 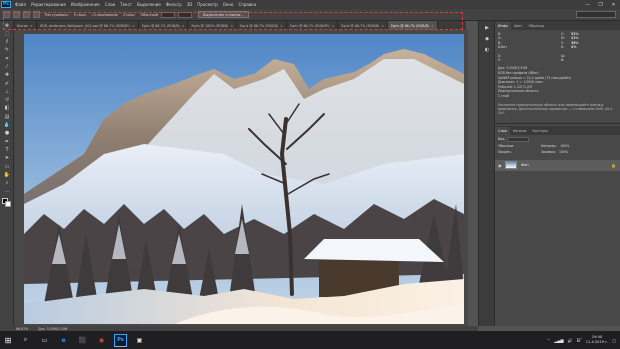 What do you see at coordinates (44, 340) in the screenshot?
I see `task-view-icon: ▭` at bounding box center [44, 340].